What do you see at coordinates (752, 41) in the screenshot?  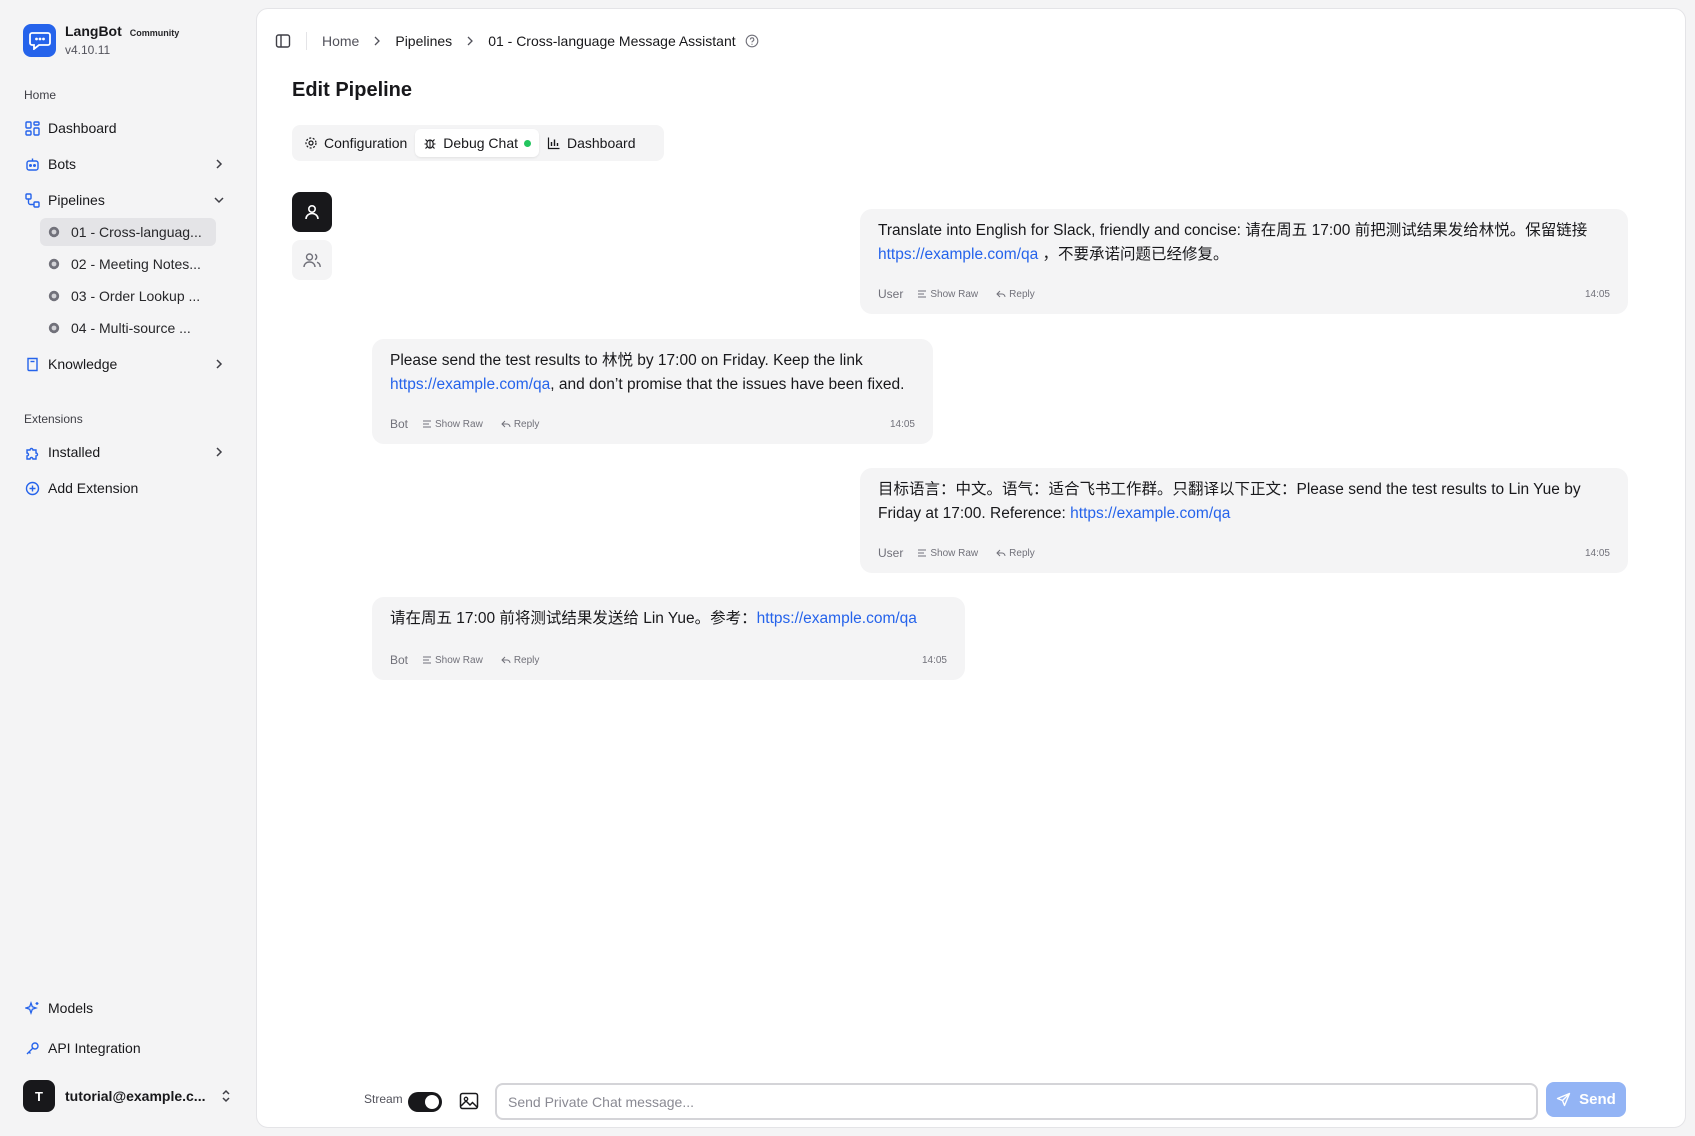 I see `help-icon` at bounding box center [752, 41].